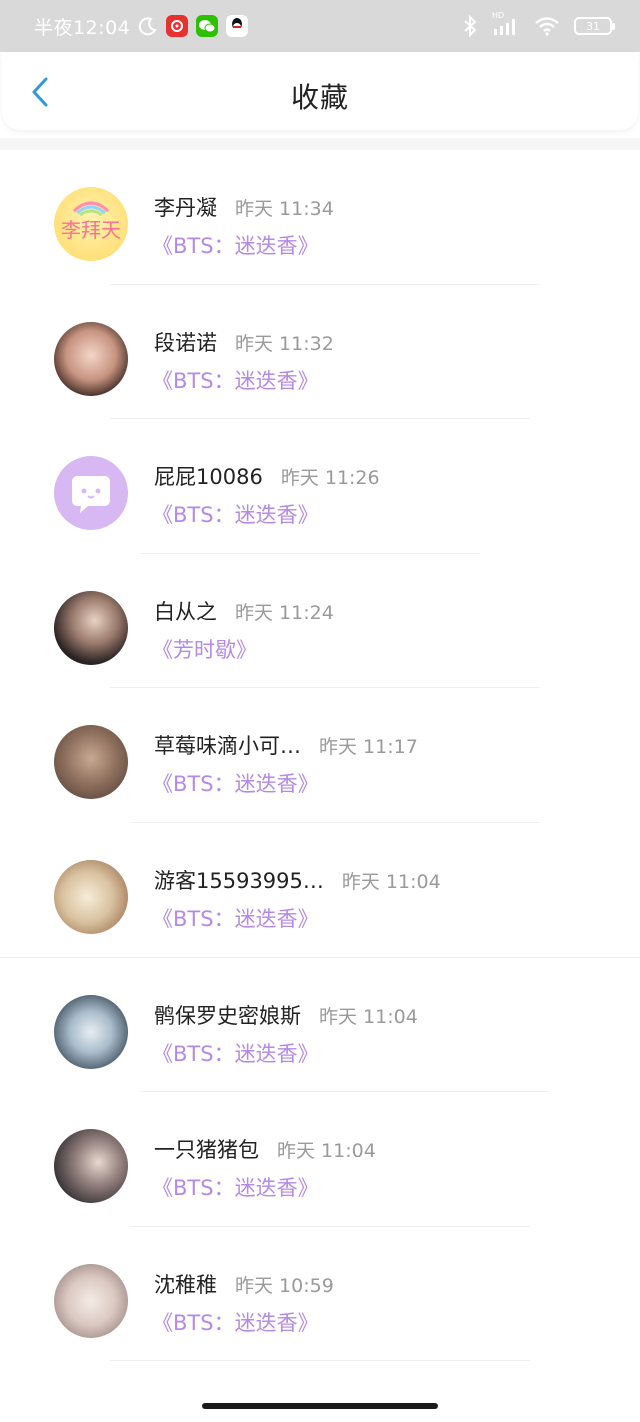  What do you see at coordinates (185, 208) in the screenshot?
I see `user-name: 李丹凝` at bounding box center [185, 208].